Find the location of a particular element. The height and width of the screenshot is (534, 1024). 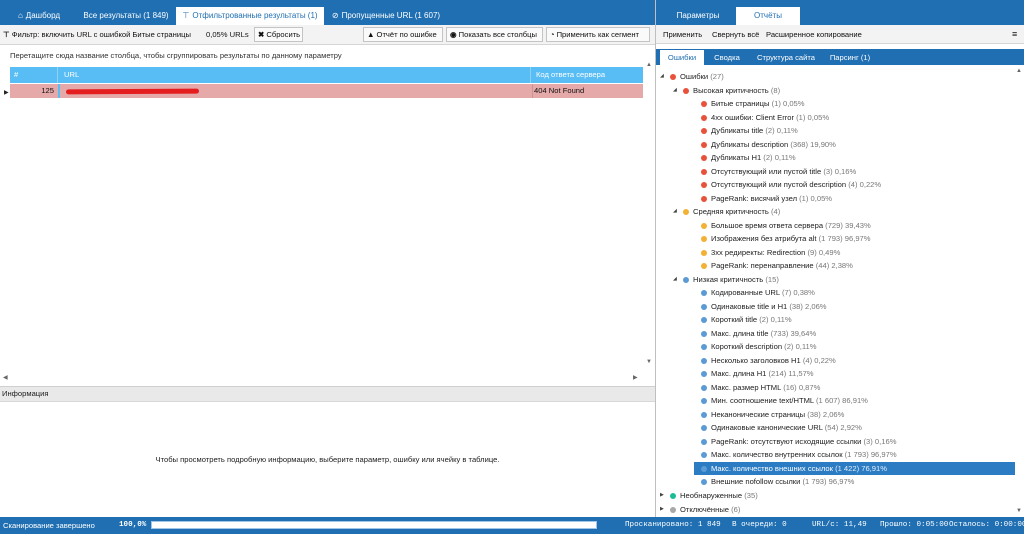

tree-item: PageRank: перенаправление (44) 2,38% is located at coordinates (776, 265).